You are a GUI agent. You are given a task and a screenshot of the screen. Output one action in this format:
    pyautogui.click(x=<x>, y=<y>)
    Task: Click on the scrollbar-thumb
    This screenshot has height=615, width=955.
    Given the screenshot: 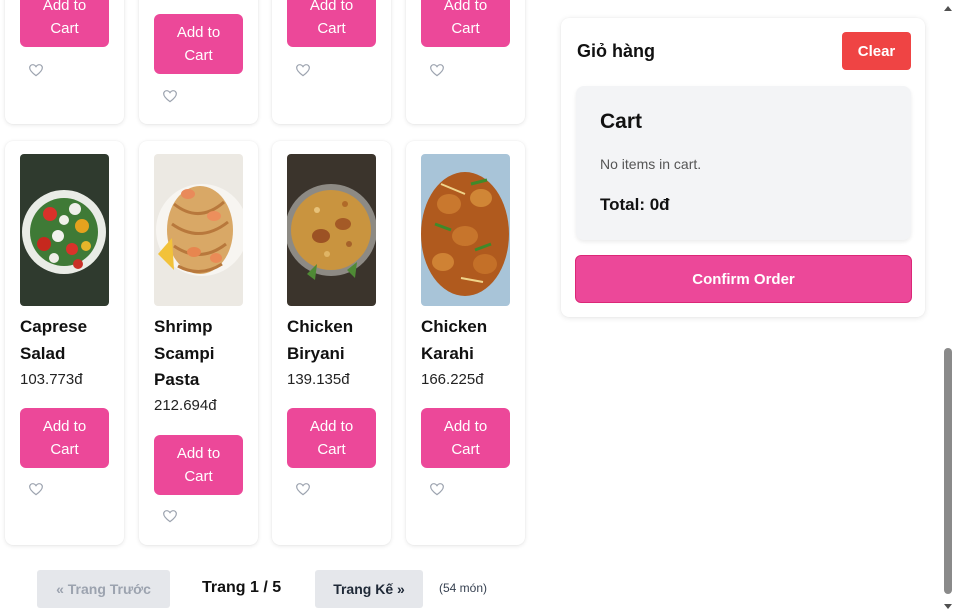 What is the action you would take?
    pyautogui.click(x=948, y=471)
    